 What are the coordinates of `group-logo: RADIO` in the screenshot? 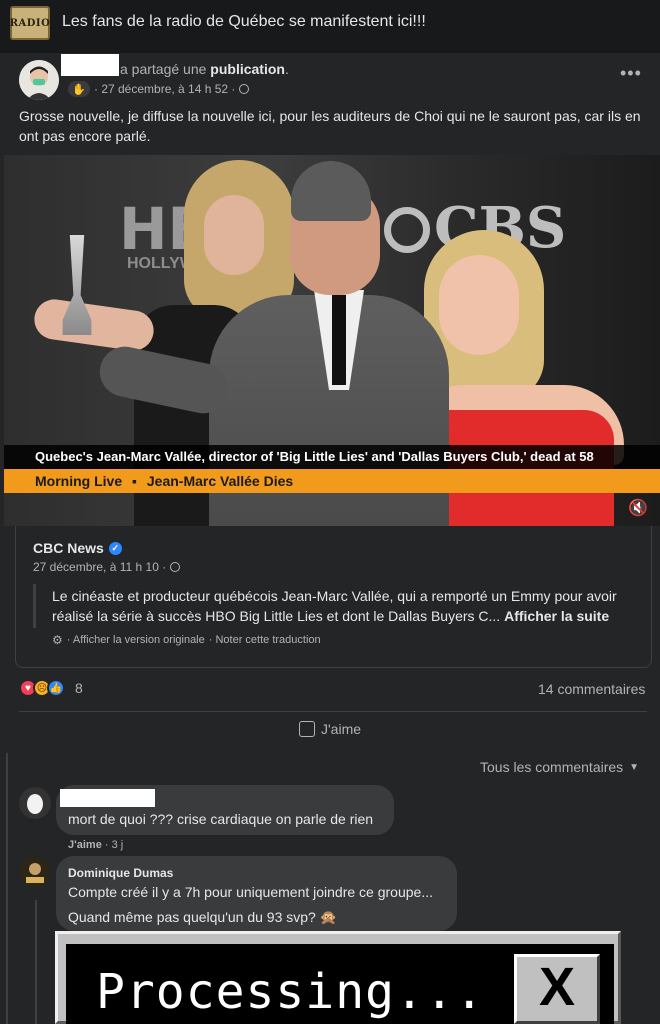 It's located at (30, 23).